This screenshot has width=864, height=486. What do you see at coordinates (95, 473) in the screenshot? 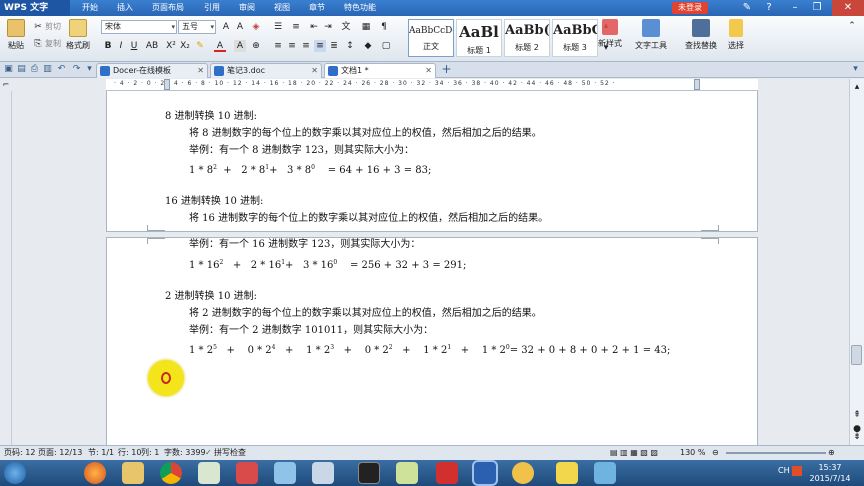
I see `firefox-icon` at bounding box center [95, 473].